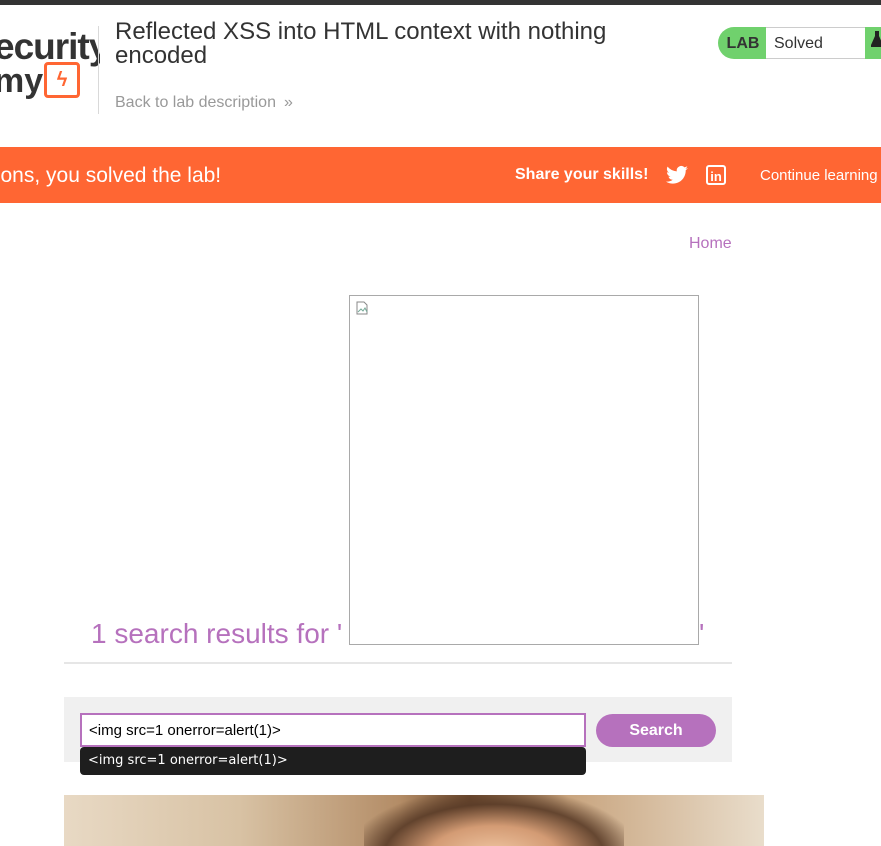 The width and height of the screenshot is (881, 846). I want to click on home-link: Home, so click(710, 244).